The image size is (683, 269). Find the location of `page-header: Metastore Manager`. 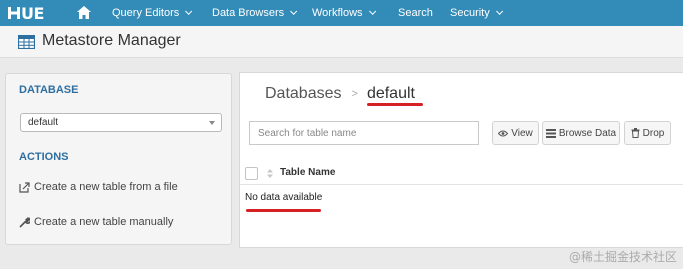

page-header: Metastore Manager is located at coordinates (341, 42).